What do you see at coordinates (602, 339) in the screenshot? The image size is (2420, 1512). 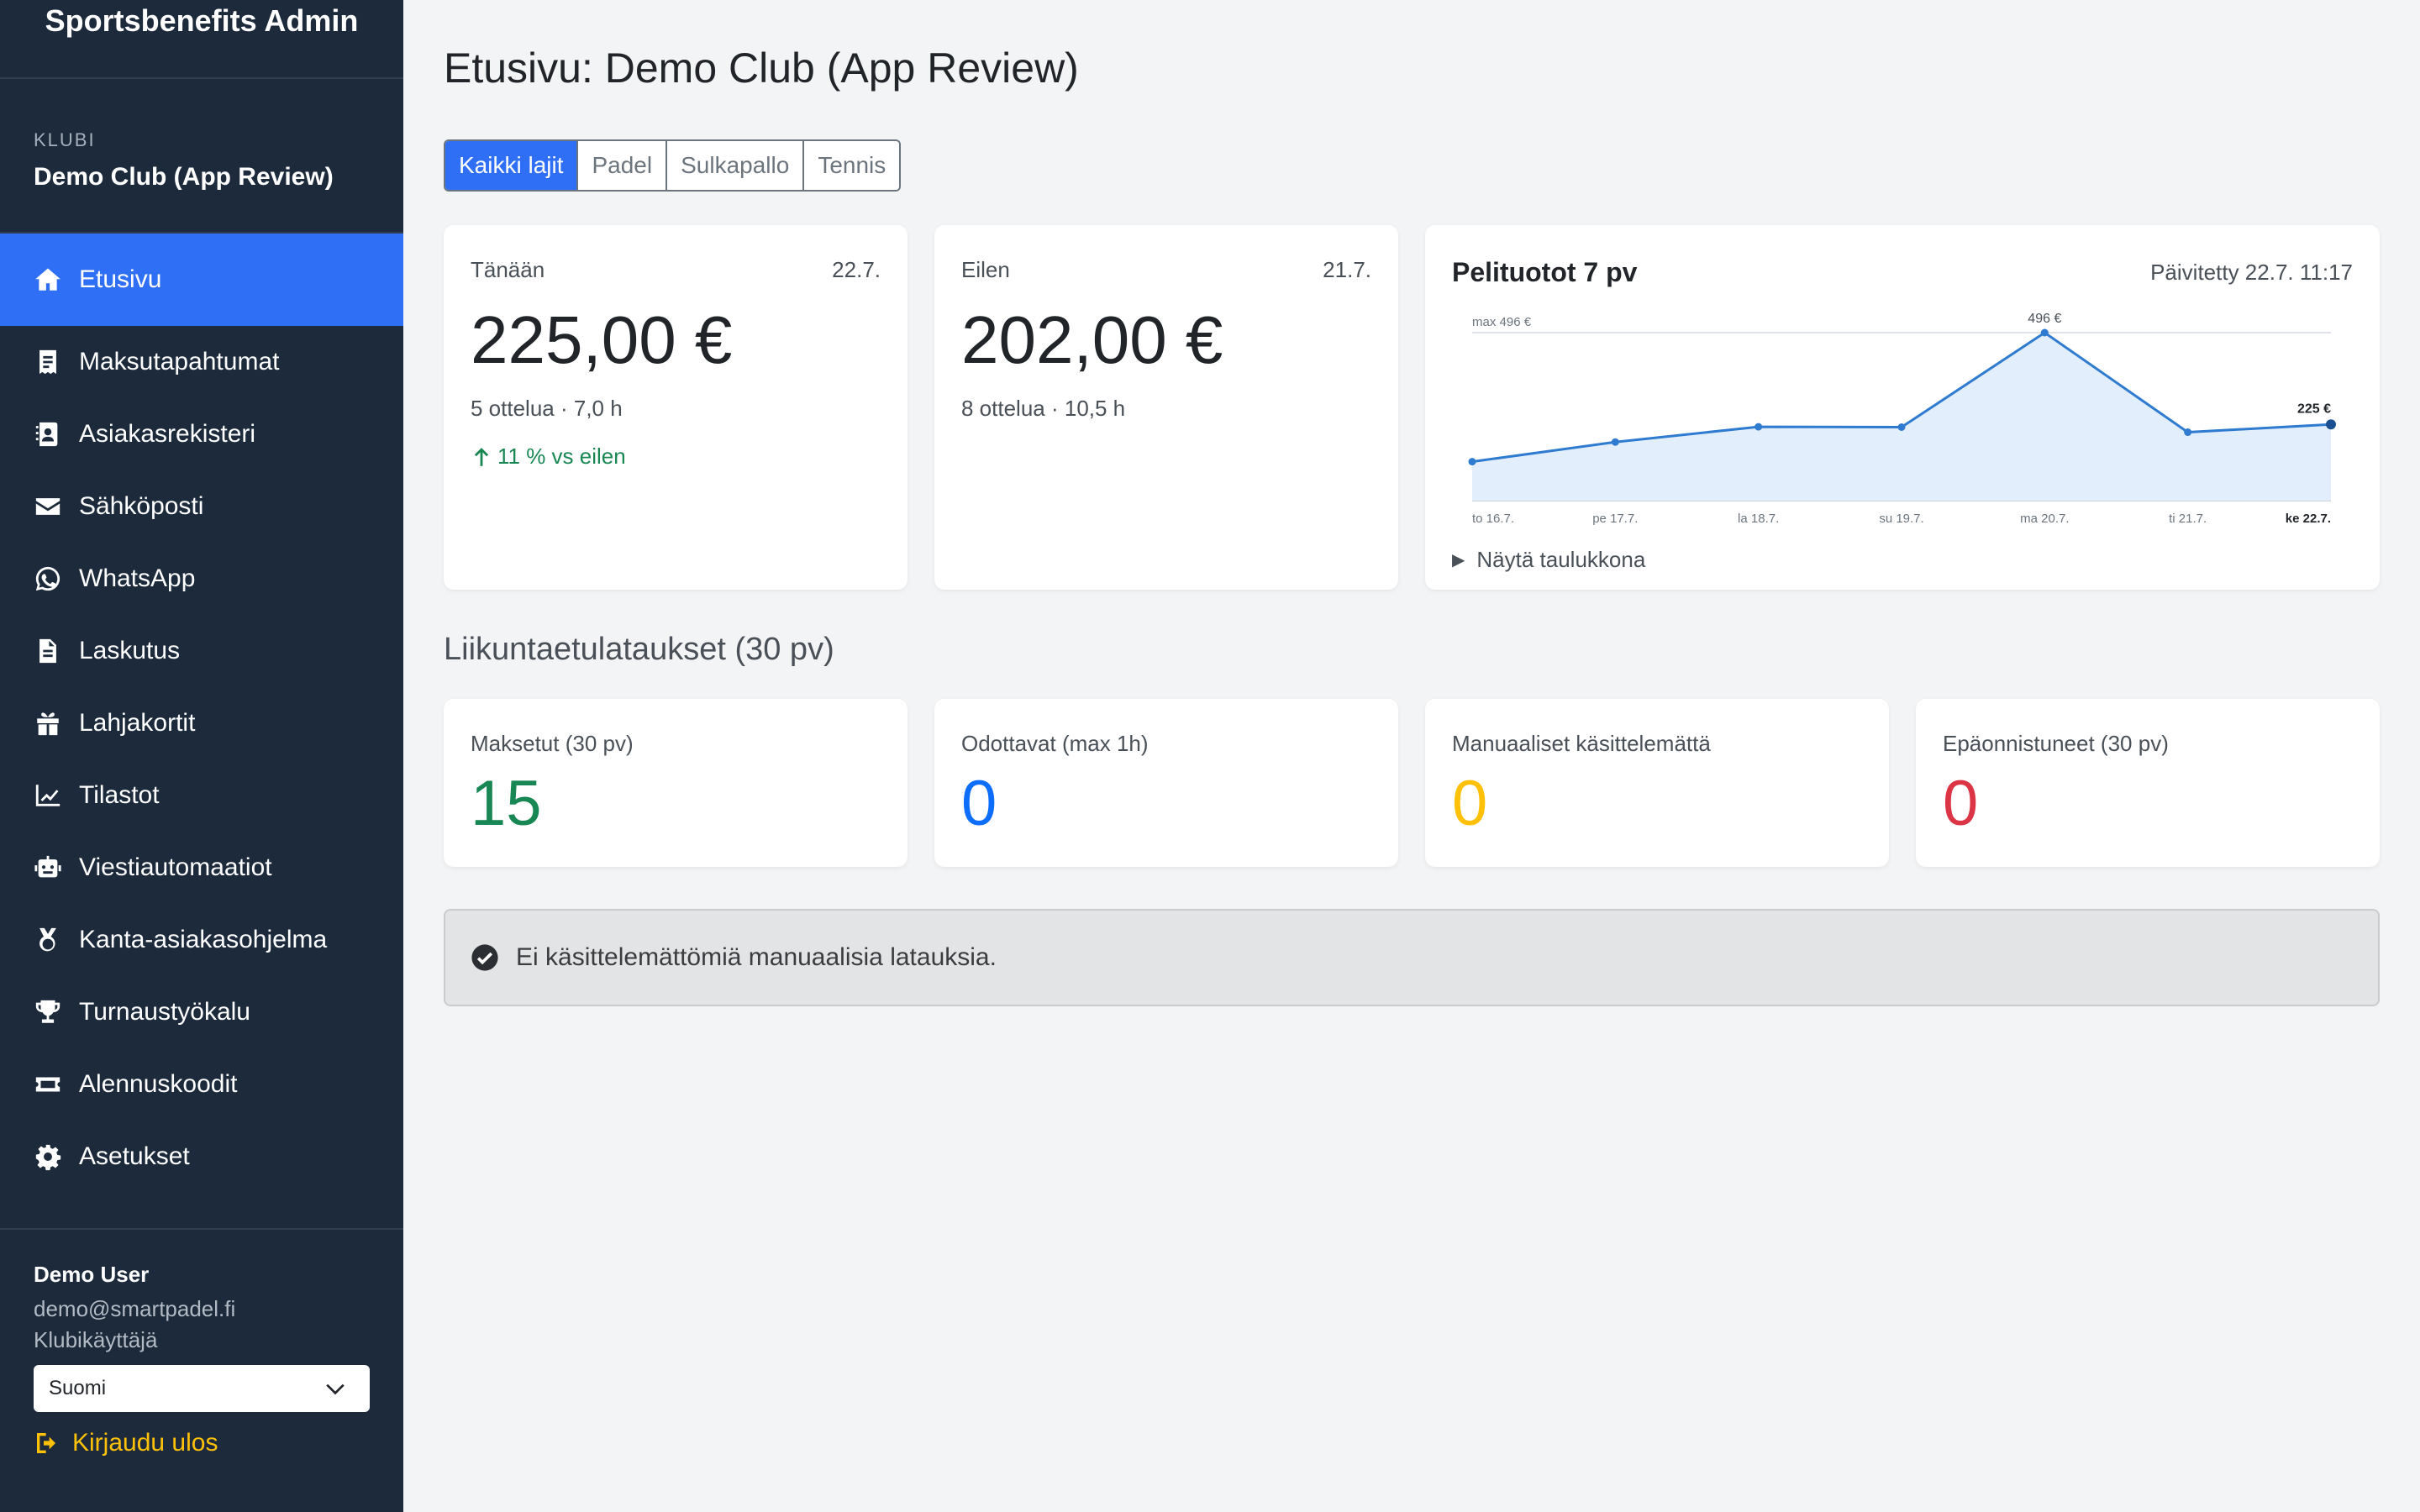 I see `today-amount: 225,00 €` at bounding box center [602, 339].